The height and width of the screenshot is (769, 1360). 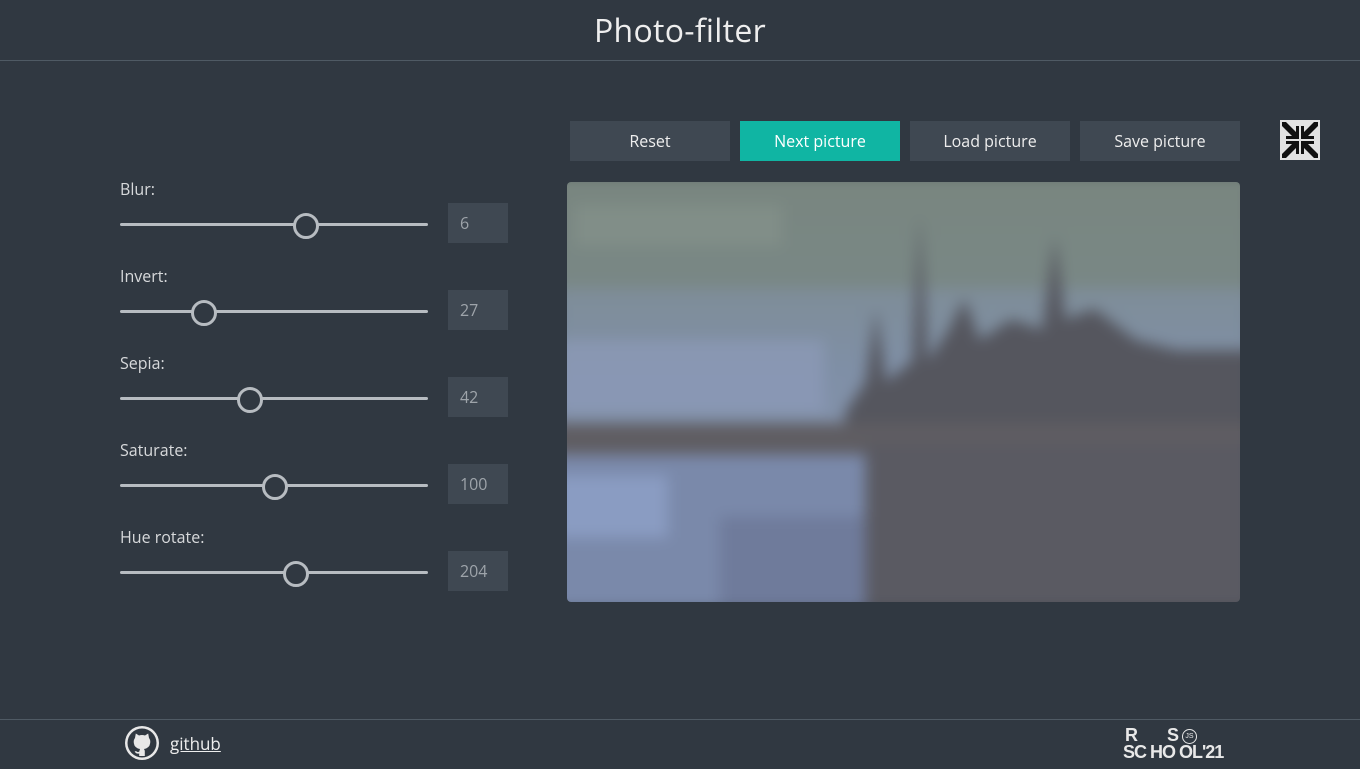 What do you see at coordinates (144, 276) in the screenshot?
I see `filter-label: Invert:` at bounding box center [144, 276].